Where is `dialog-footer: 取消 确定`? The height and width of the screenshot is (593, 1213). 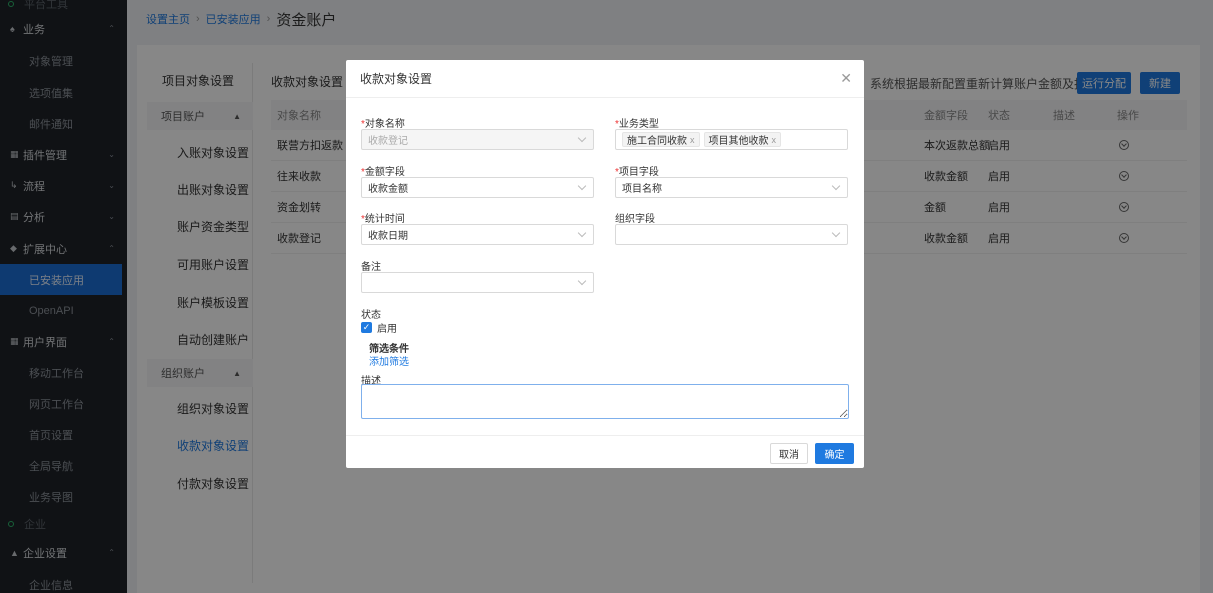 dialog-footer: 取消 确定 is located at coordinates (605, 451).